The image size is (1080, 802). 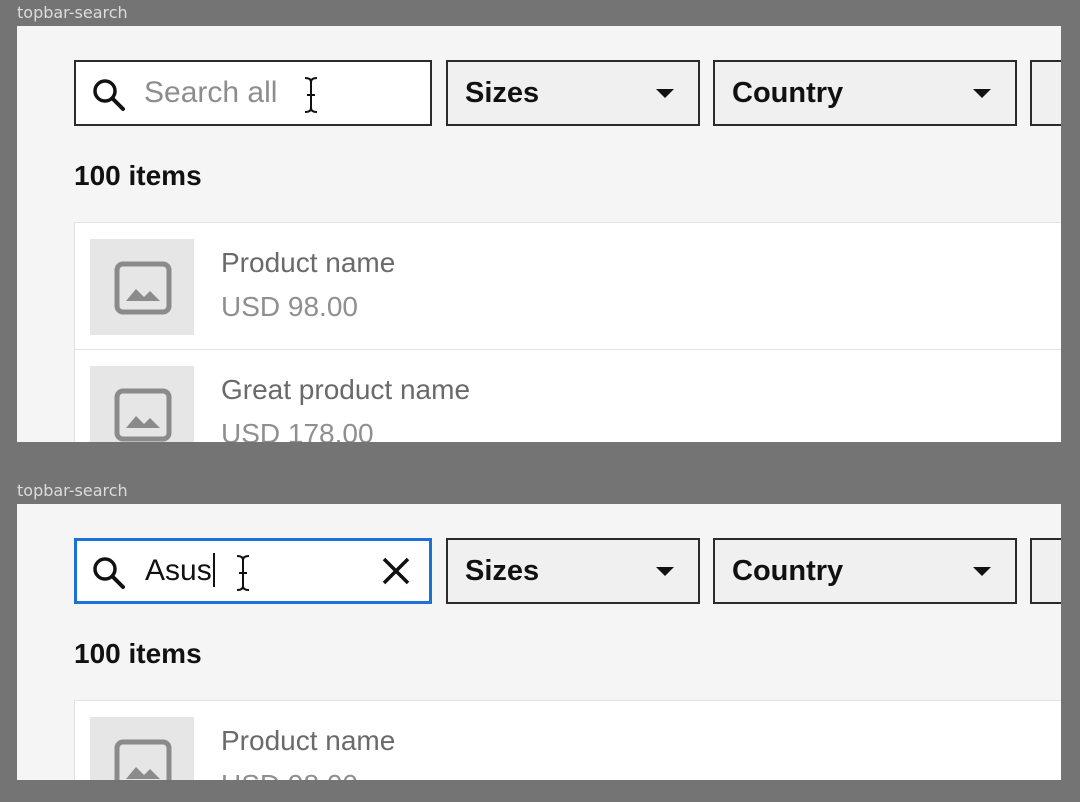 I want to click on product-list: Product name USD 98.00, so click(x=567, y=740).